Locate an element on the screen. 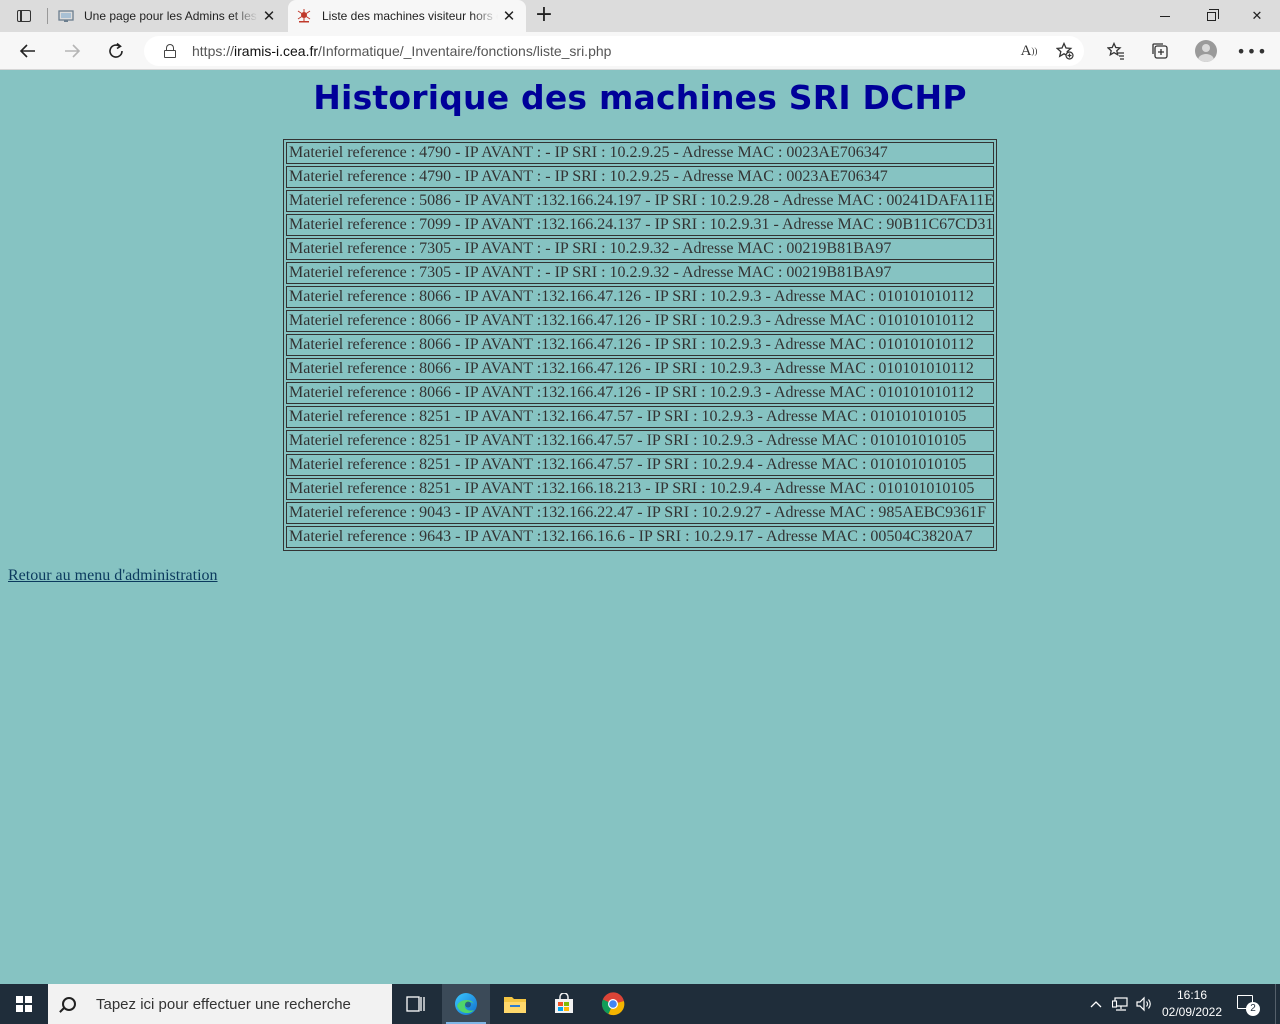  add-favorite-icon is located at coordinates (1065, 51).